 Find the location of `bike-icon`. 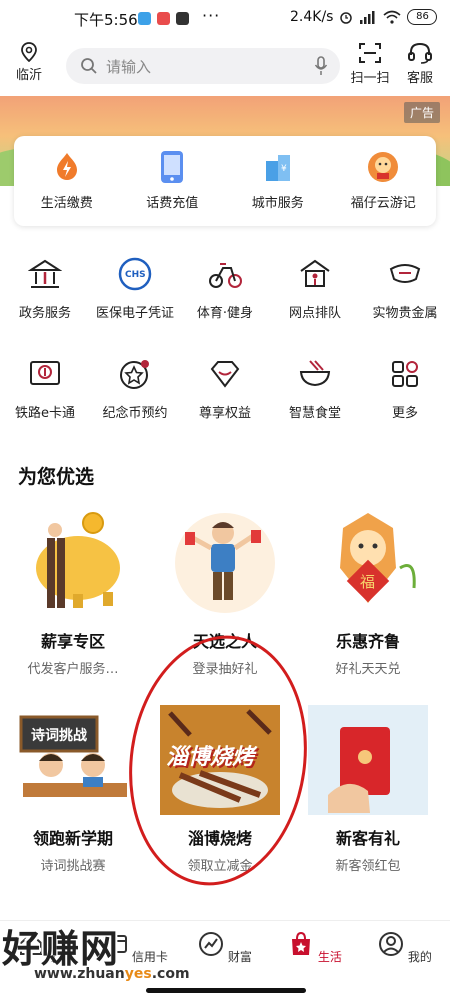

bike-icon is located at coordinates (225, 275).